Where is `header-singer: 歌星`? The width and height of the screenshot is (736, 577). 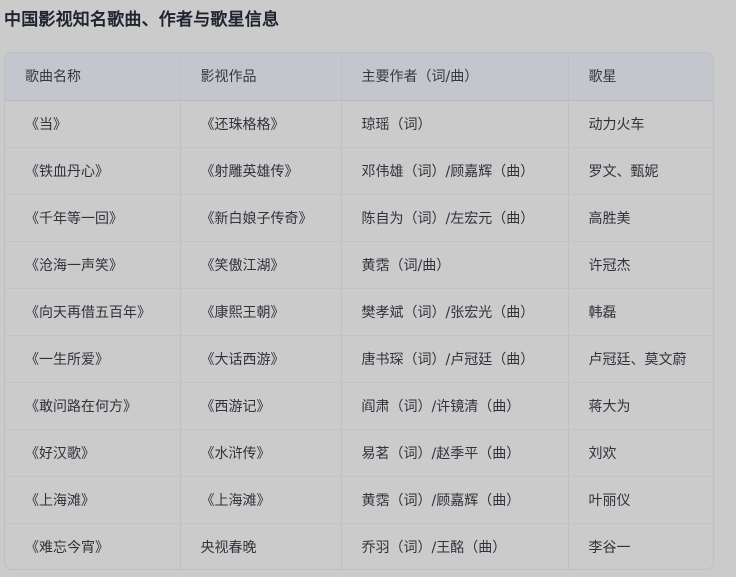
header-singer: 歌星 is located at coordinates (640, 77).